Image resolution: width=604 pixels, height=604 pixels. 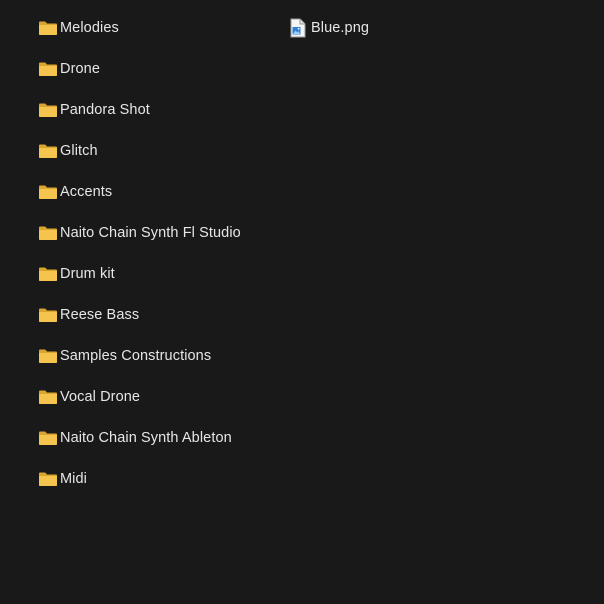 What do you see at coordinates (100, 315) in the screenshot?
I see `folder-label: Reese Bass` at bounding box center [100, 315].